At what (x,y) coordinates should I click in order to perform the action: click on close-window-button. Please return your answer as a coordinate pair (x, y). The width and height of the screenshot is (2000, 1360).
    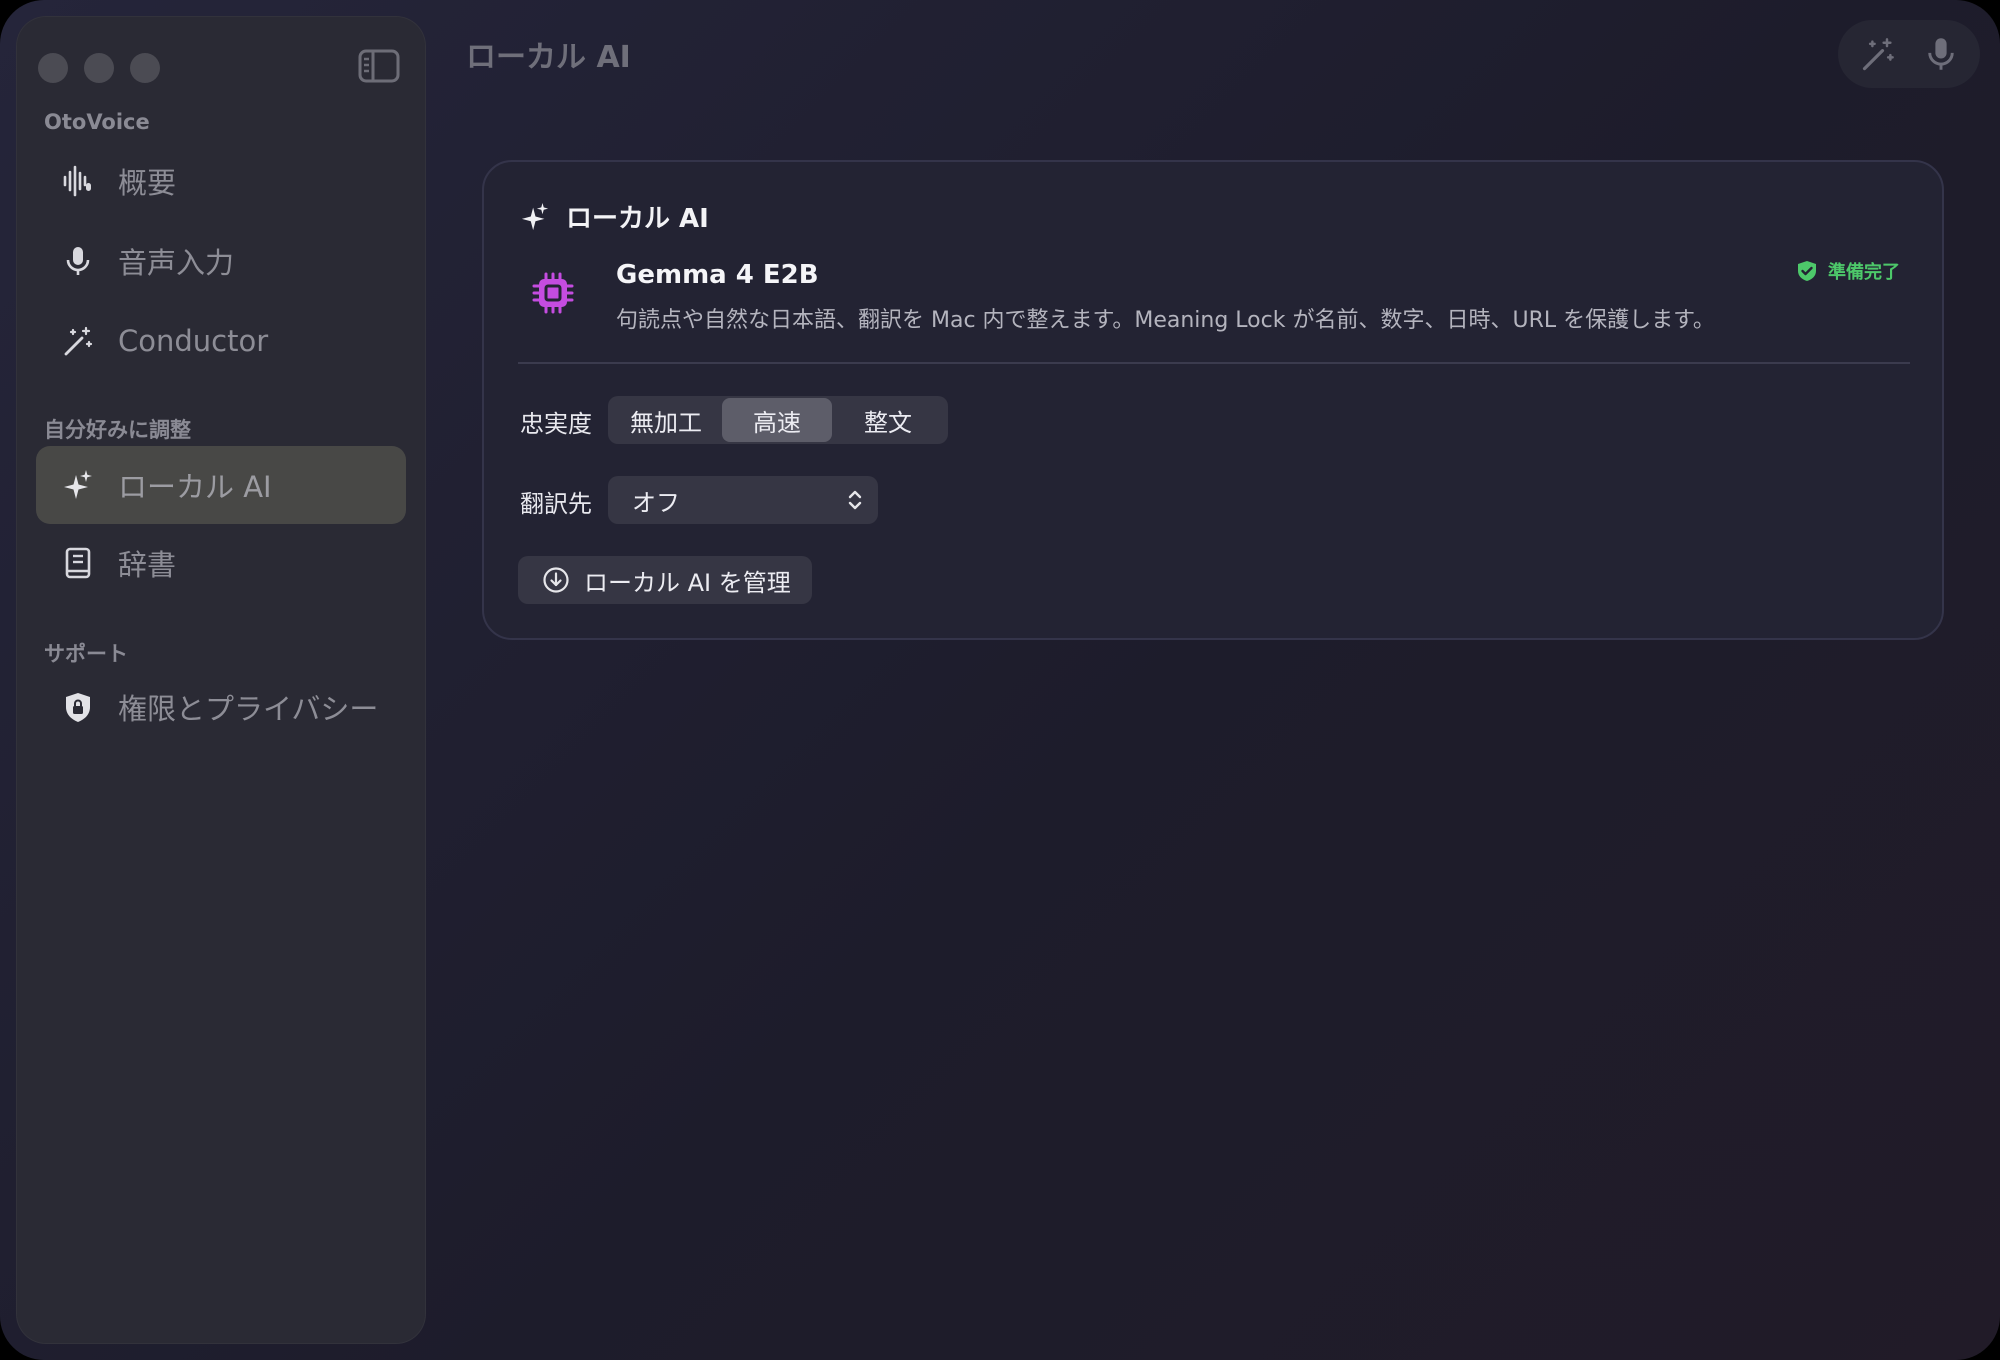
    Looking at the image, I should click on (53, 68).